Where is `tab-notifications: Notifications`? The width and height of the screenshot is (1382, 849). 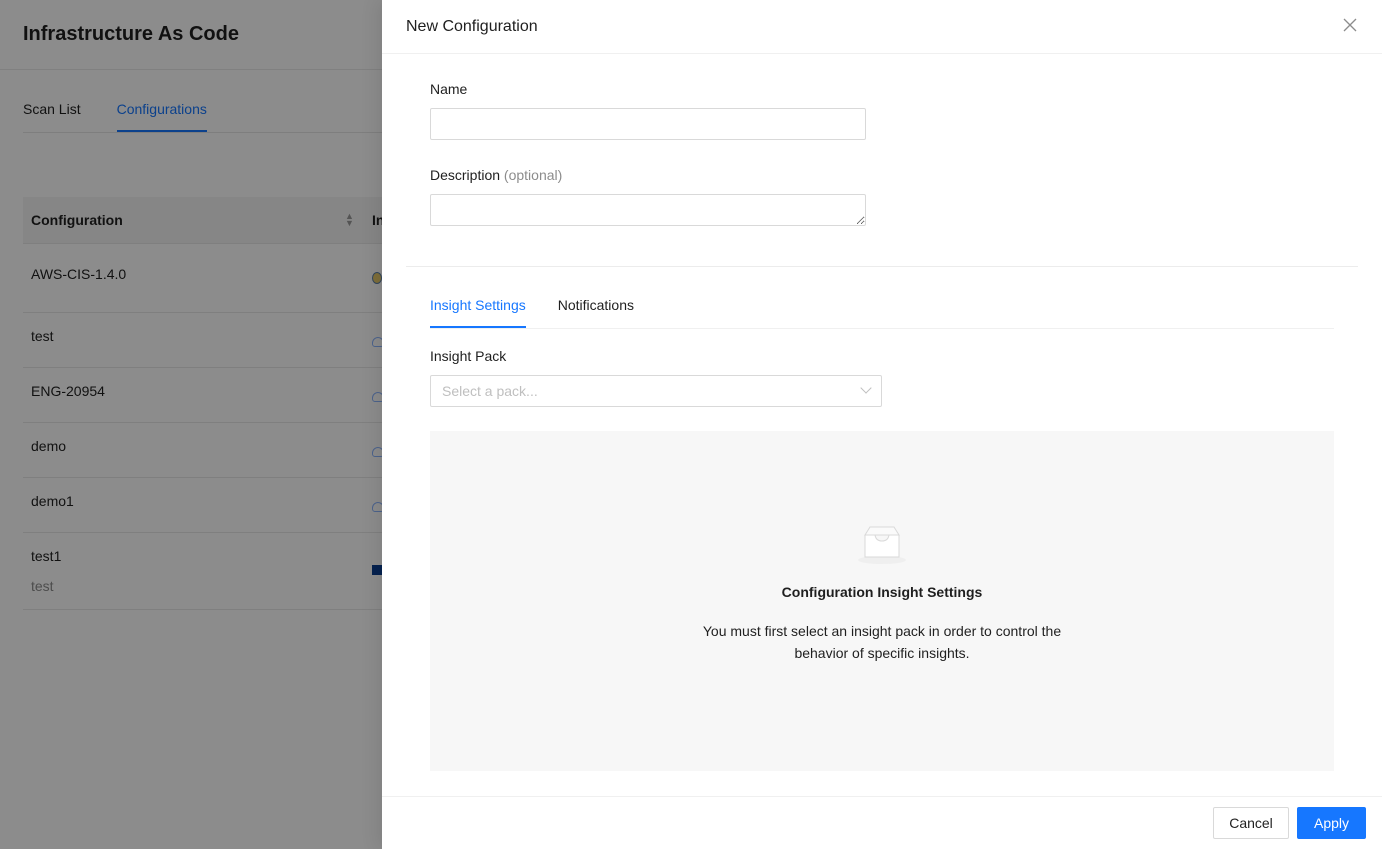
tab-notifications: Notifications is located at coordinates (596, 307).